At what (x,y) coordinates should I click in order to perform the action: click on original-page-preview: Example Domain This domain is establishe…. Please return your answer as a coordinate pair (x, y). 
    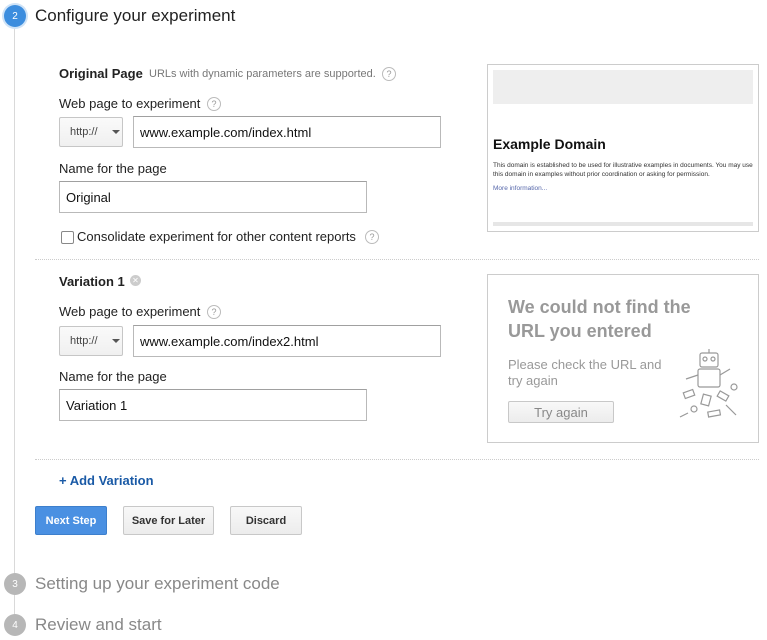
    Looking at the image, I should click on (623, 148).